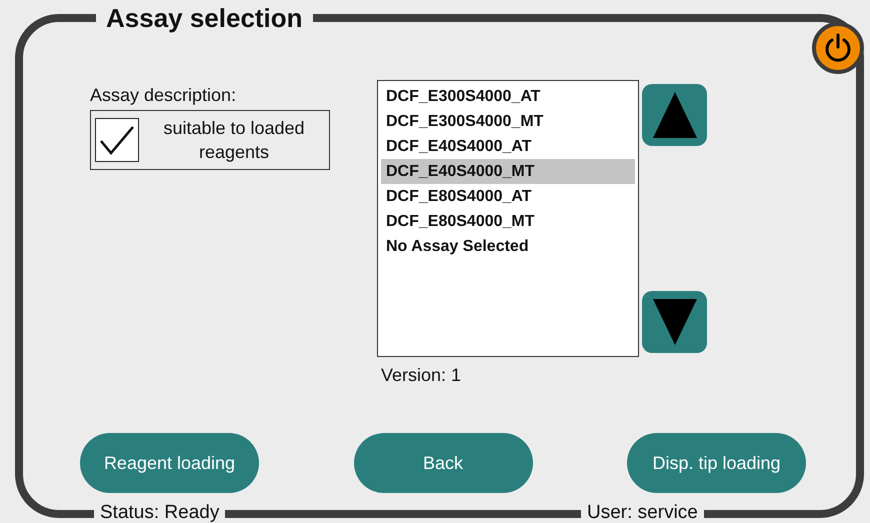  What do you see at coordinates (234, 140) in the screenshot?
I see `checkbox-label: suitable to loaded reagents` at bounding box center [234, 140].